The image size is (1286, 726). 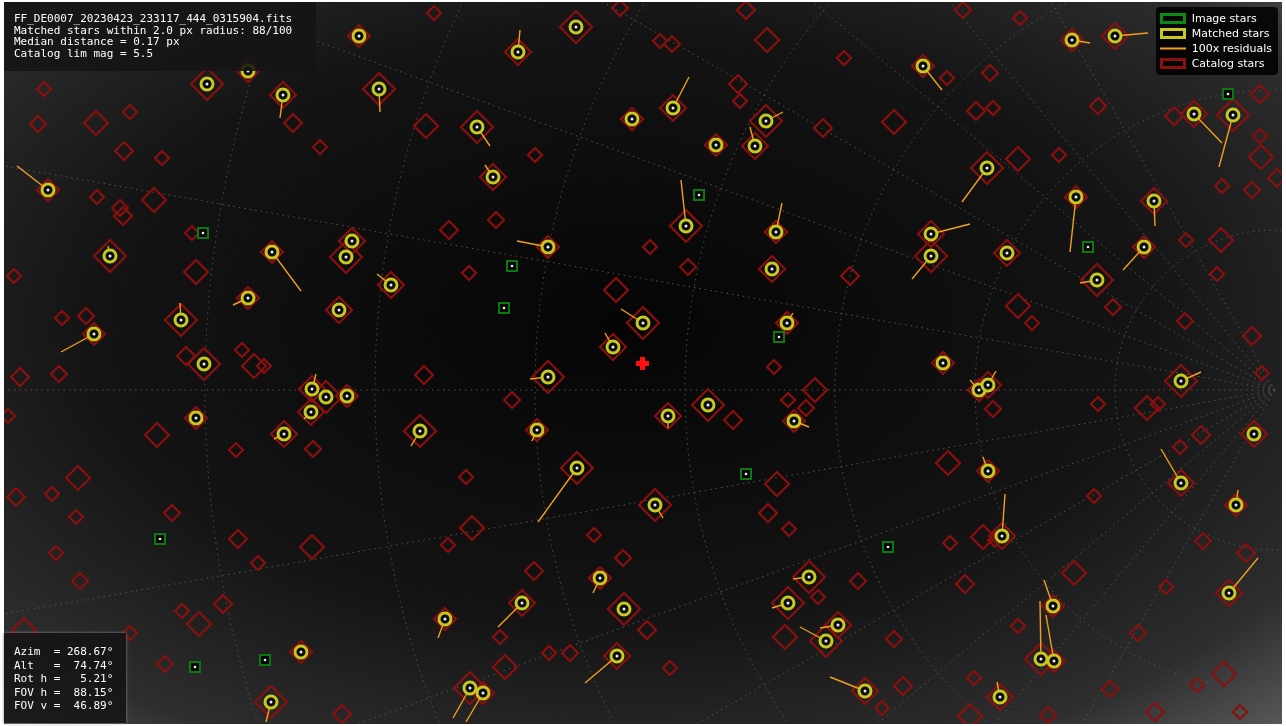 I want to click on pointing-info-line: FOV v = 46.89°, so click(x=64, y=706).